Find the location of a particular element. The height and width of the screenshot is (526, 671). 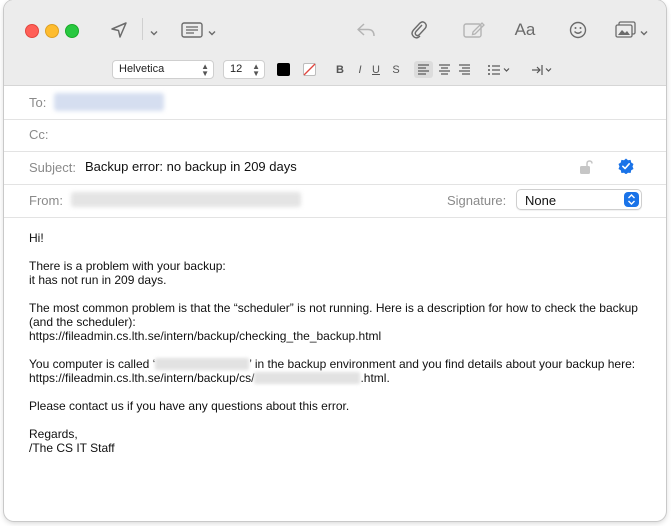

align-center-icon is located at coordinates (444, 69).